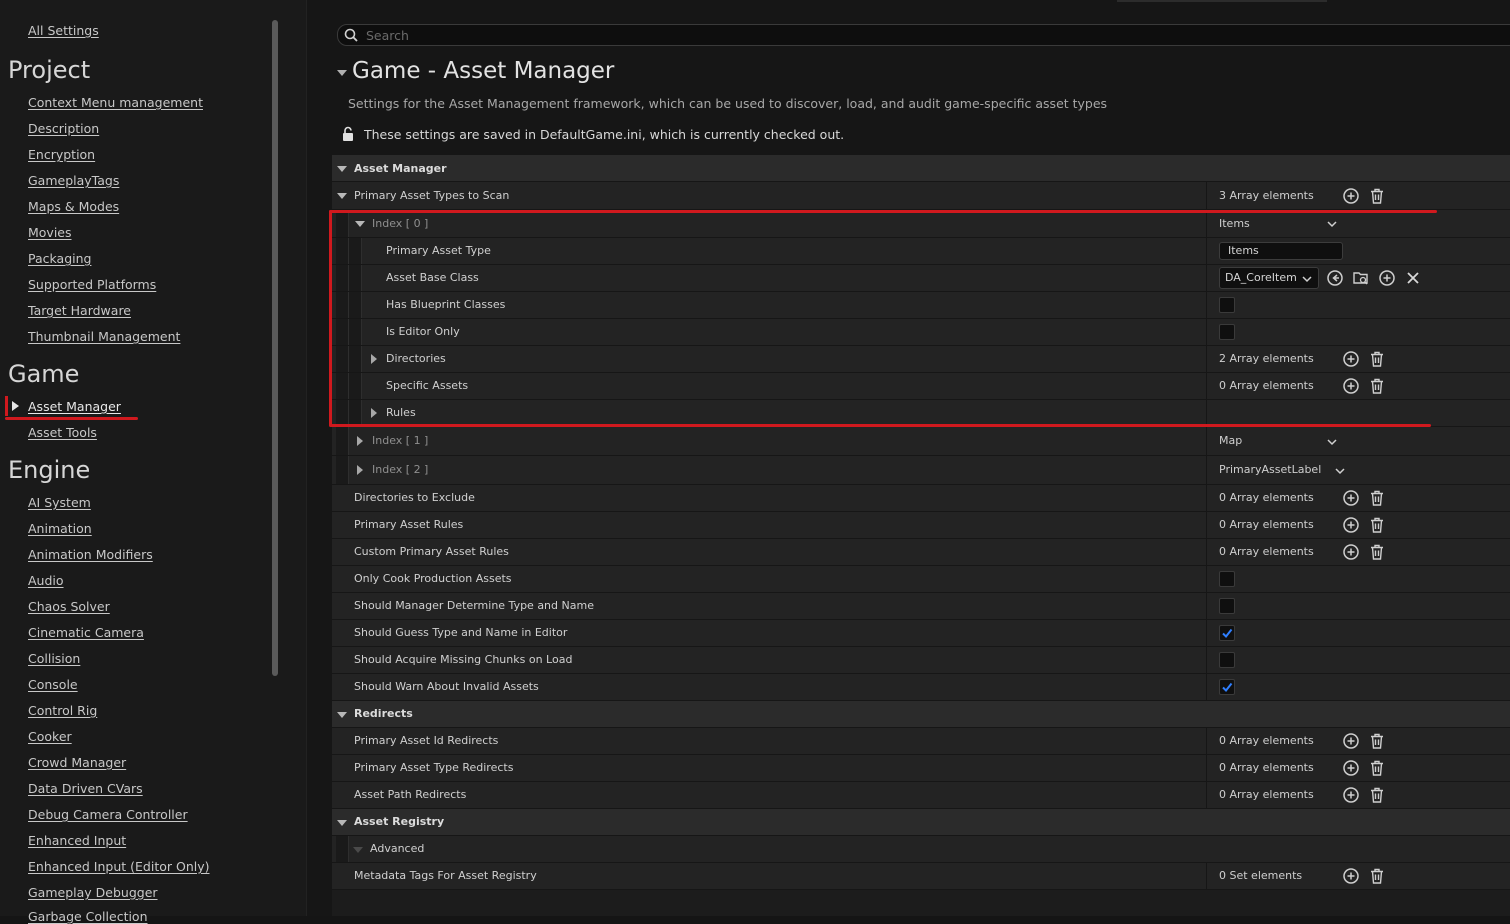 This screenshot has width=1510, height=924. I want to click on property-row-advanced: Advanced, so click(921, 849).